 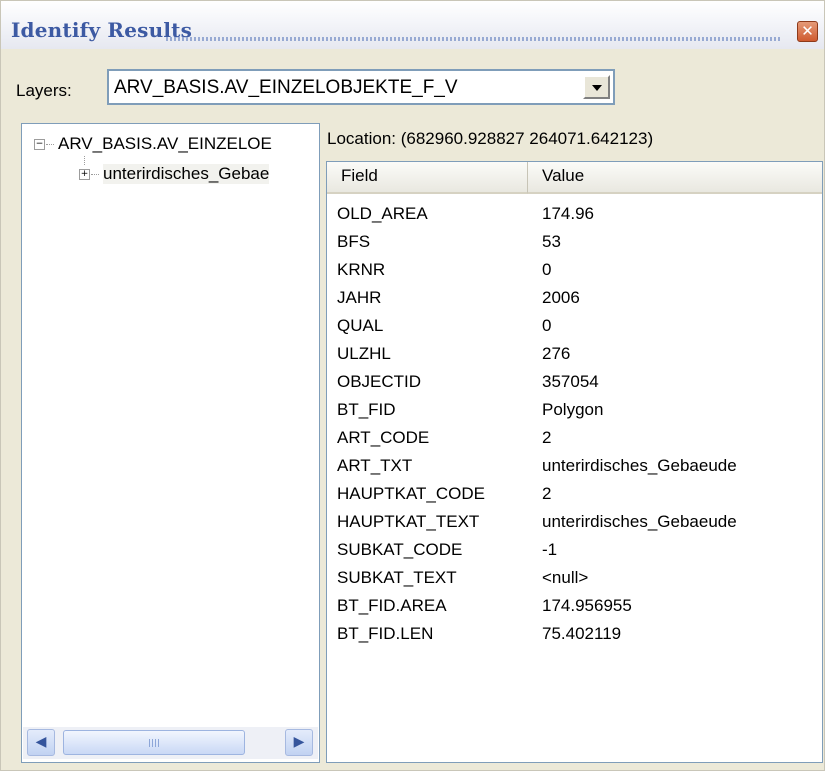 What do you see at coordinates (596, 87) in the screenshot?
I see `dropdown-arrow-button` at bounding box center [596, 87].